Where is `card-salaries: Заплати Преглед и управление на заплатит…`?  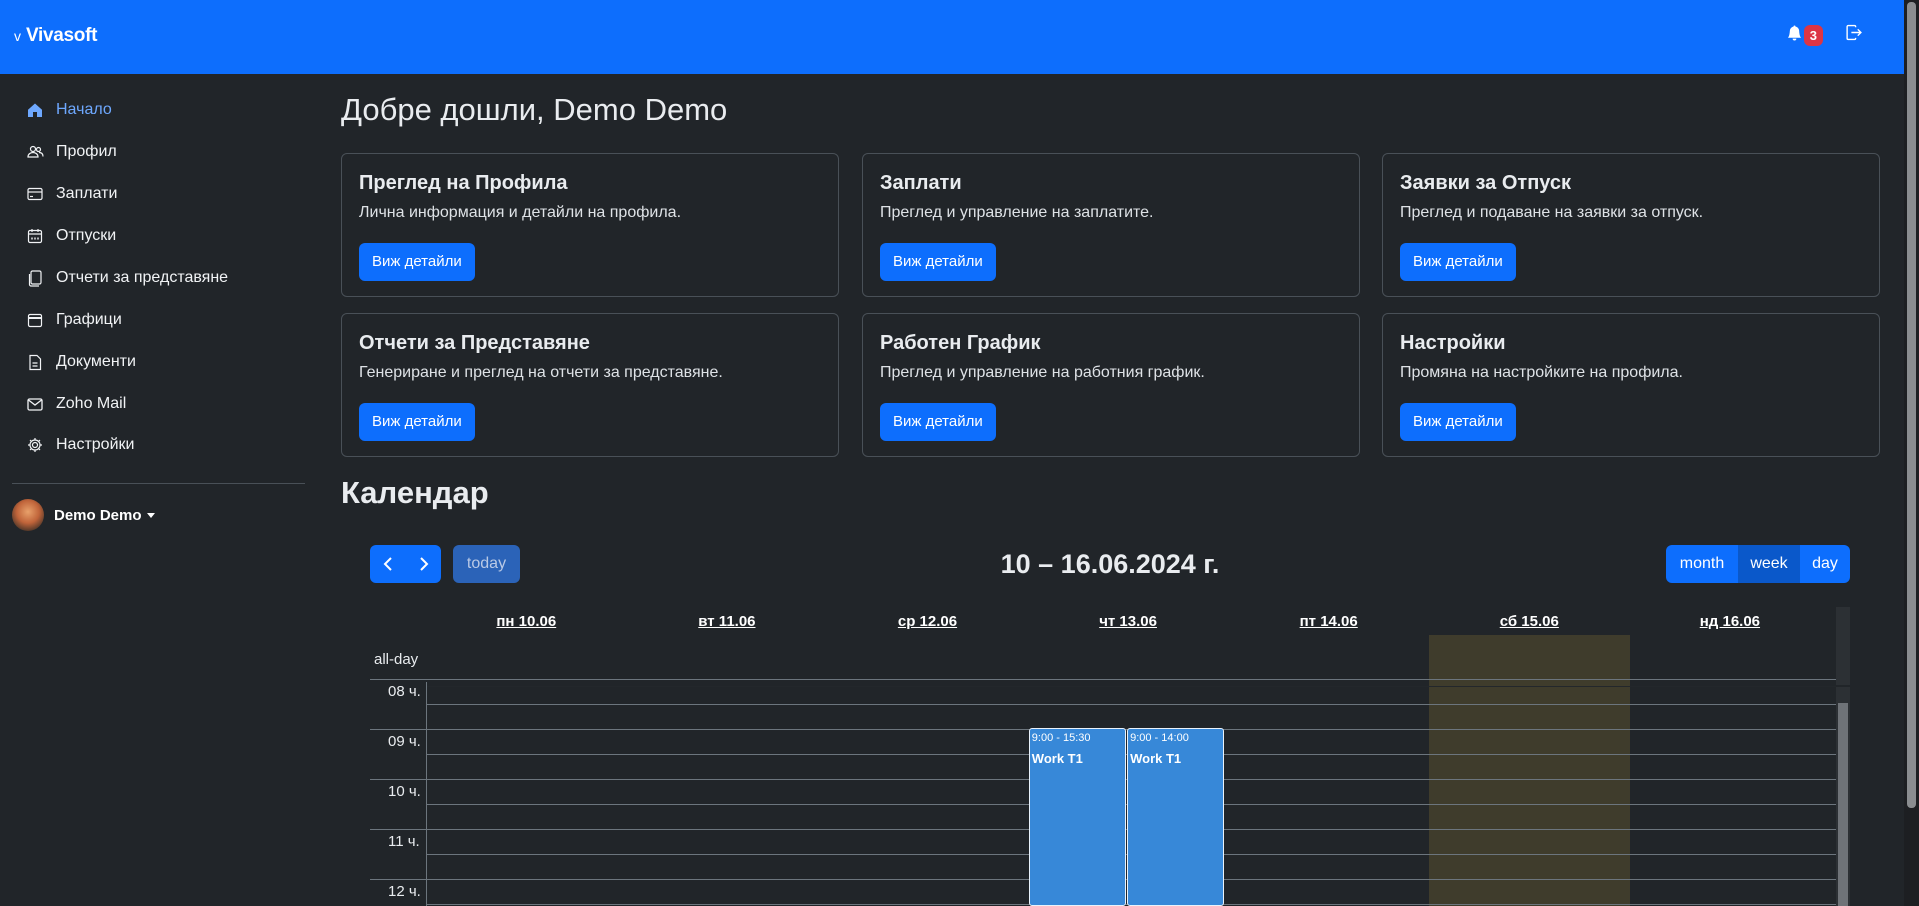
card-salaries: Заплати Преглед и управление на заплатит… is located at coordinates (1111, 225).